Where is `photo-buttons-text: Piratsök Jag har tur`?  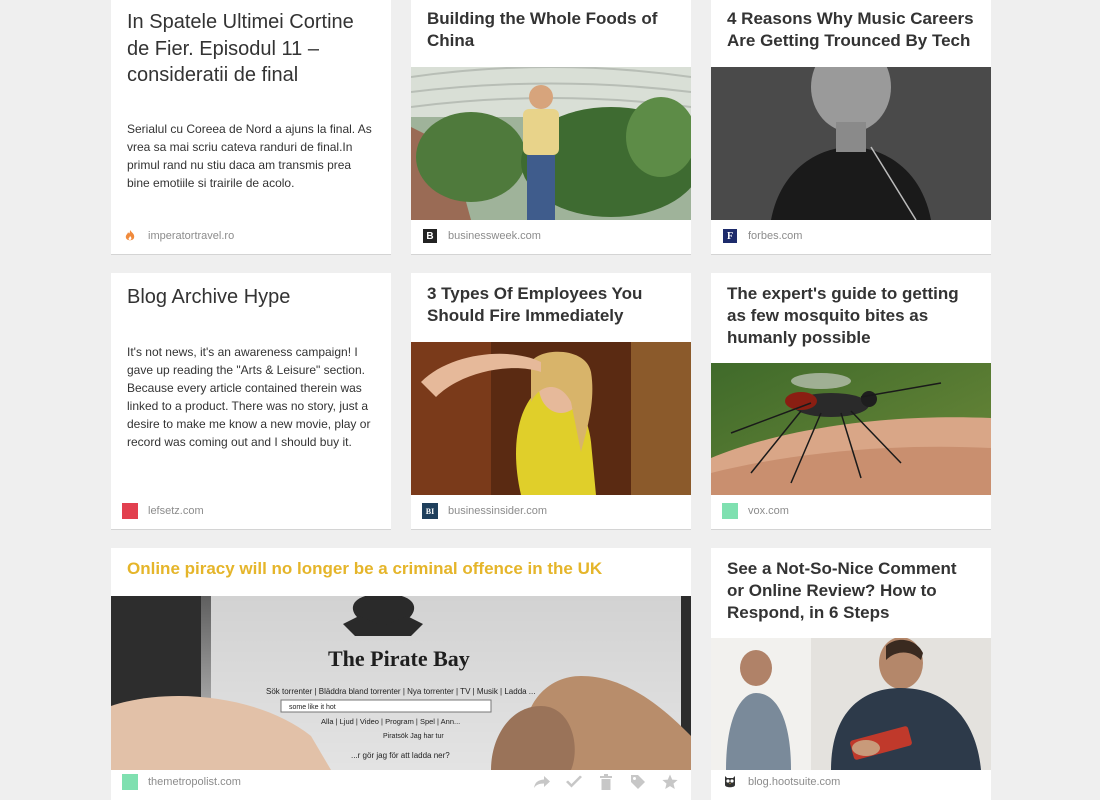 photo-buttons-text: Piratsök Jag har tur is located at coordinates (413, 736).